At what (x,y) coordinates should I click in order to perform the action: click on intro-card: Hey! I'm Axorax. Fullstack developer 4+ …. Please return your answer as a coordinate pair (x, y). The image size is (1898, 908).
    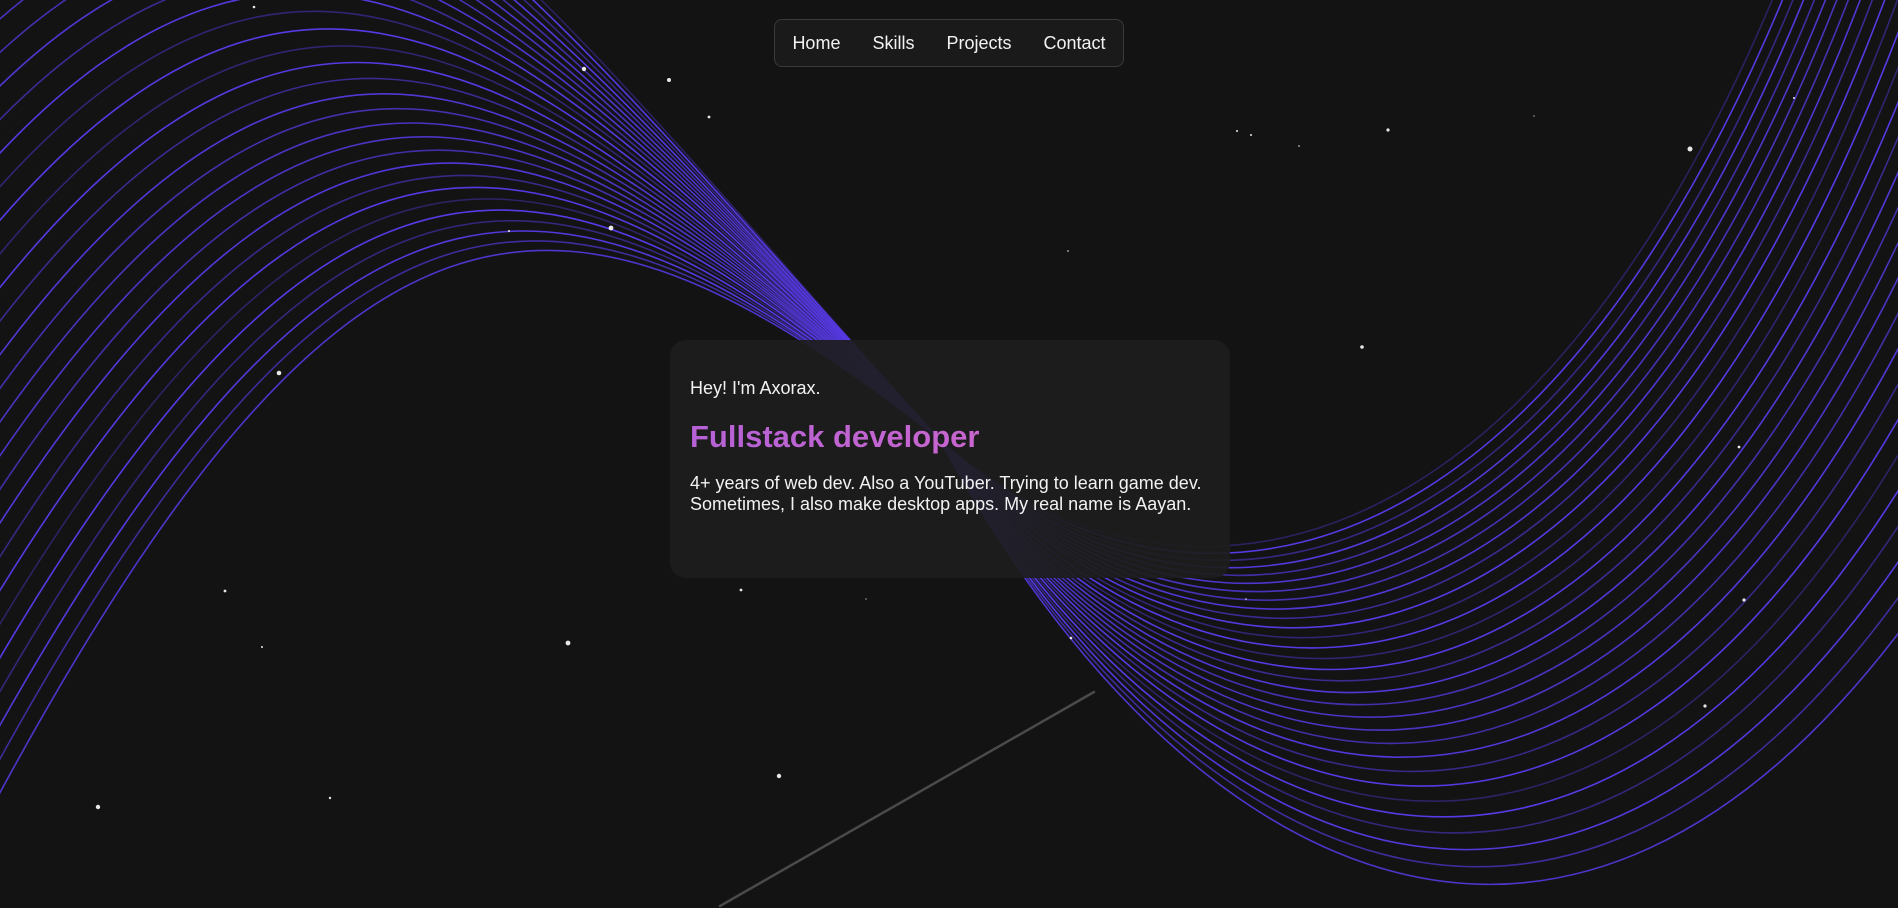
    Looking at the image, I should click on (950, 459).